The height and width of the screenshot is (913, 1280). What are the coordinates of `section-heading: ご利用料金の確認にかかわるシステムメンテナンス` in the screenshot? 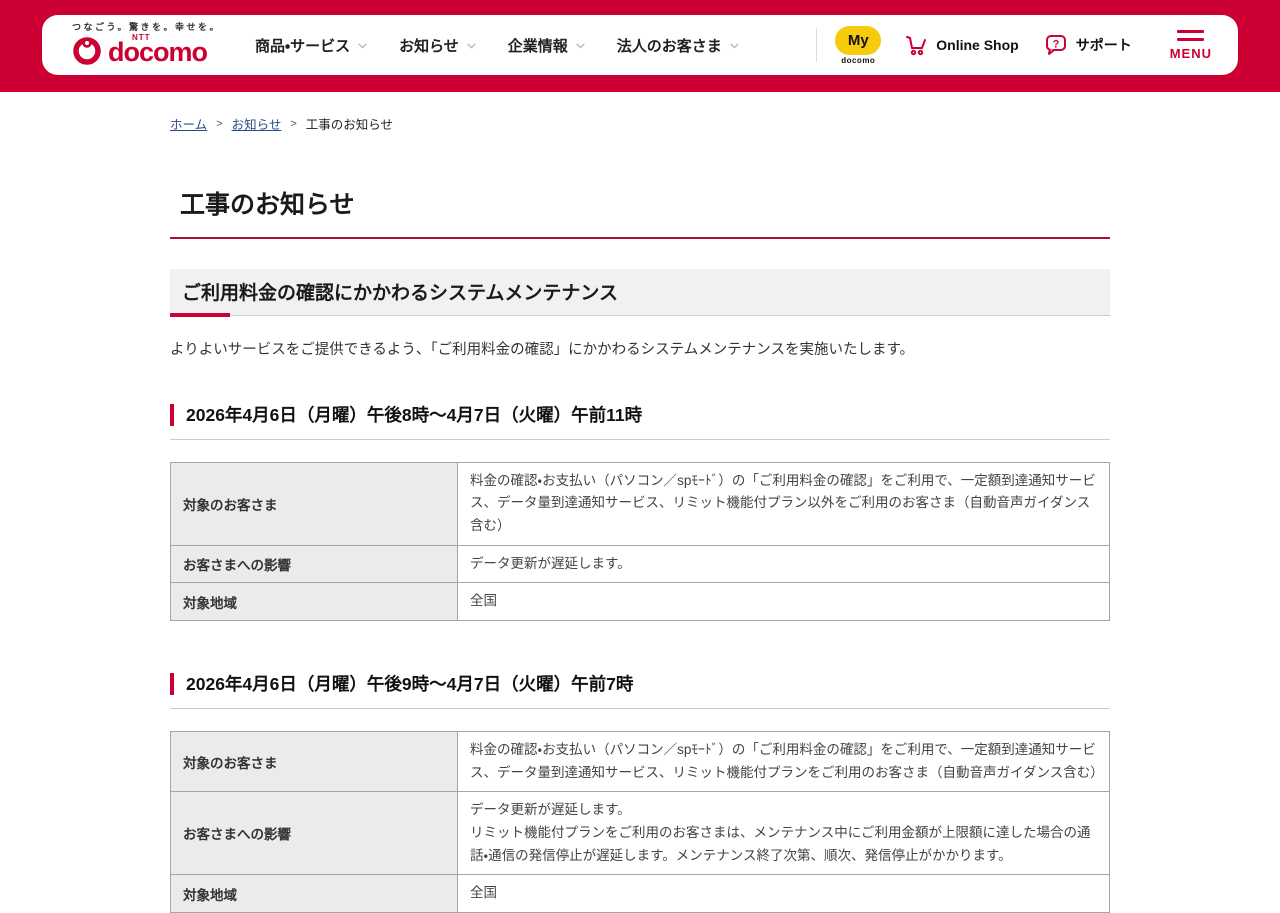 It's located at (640, 293).